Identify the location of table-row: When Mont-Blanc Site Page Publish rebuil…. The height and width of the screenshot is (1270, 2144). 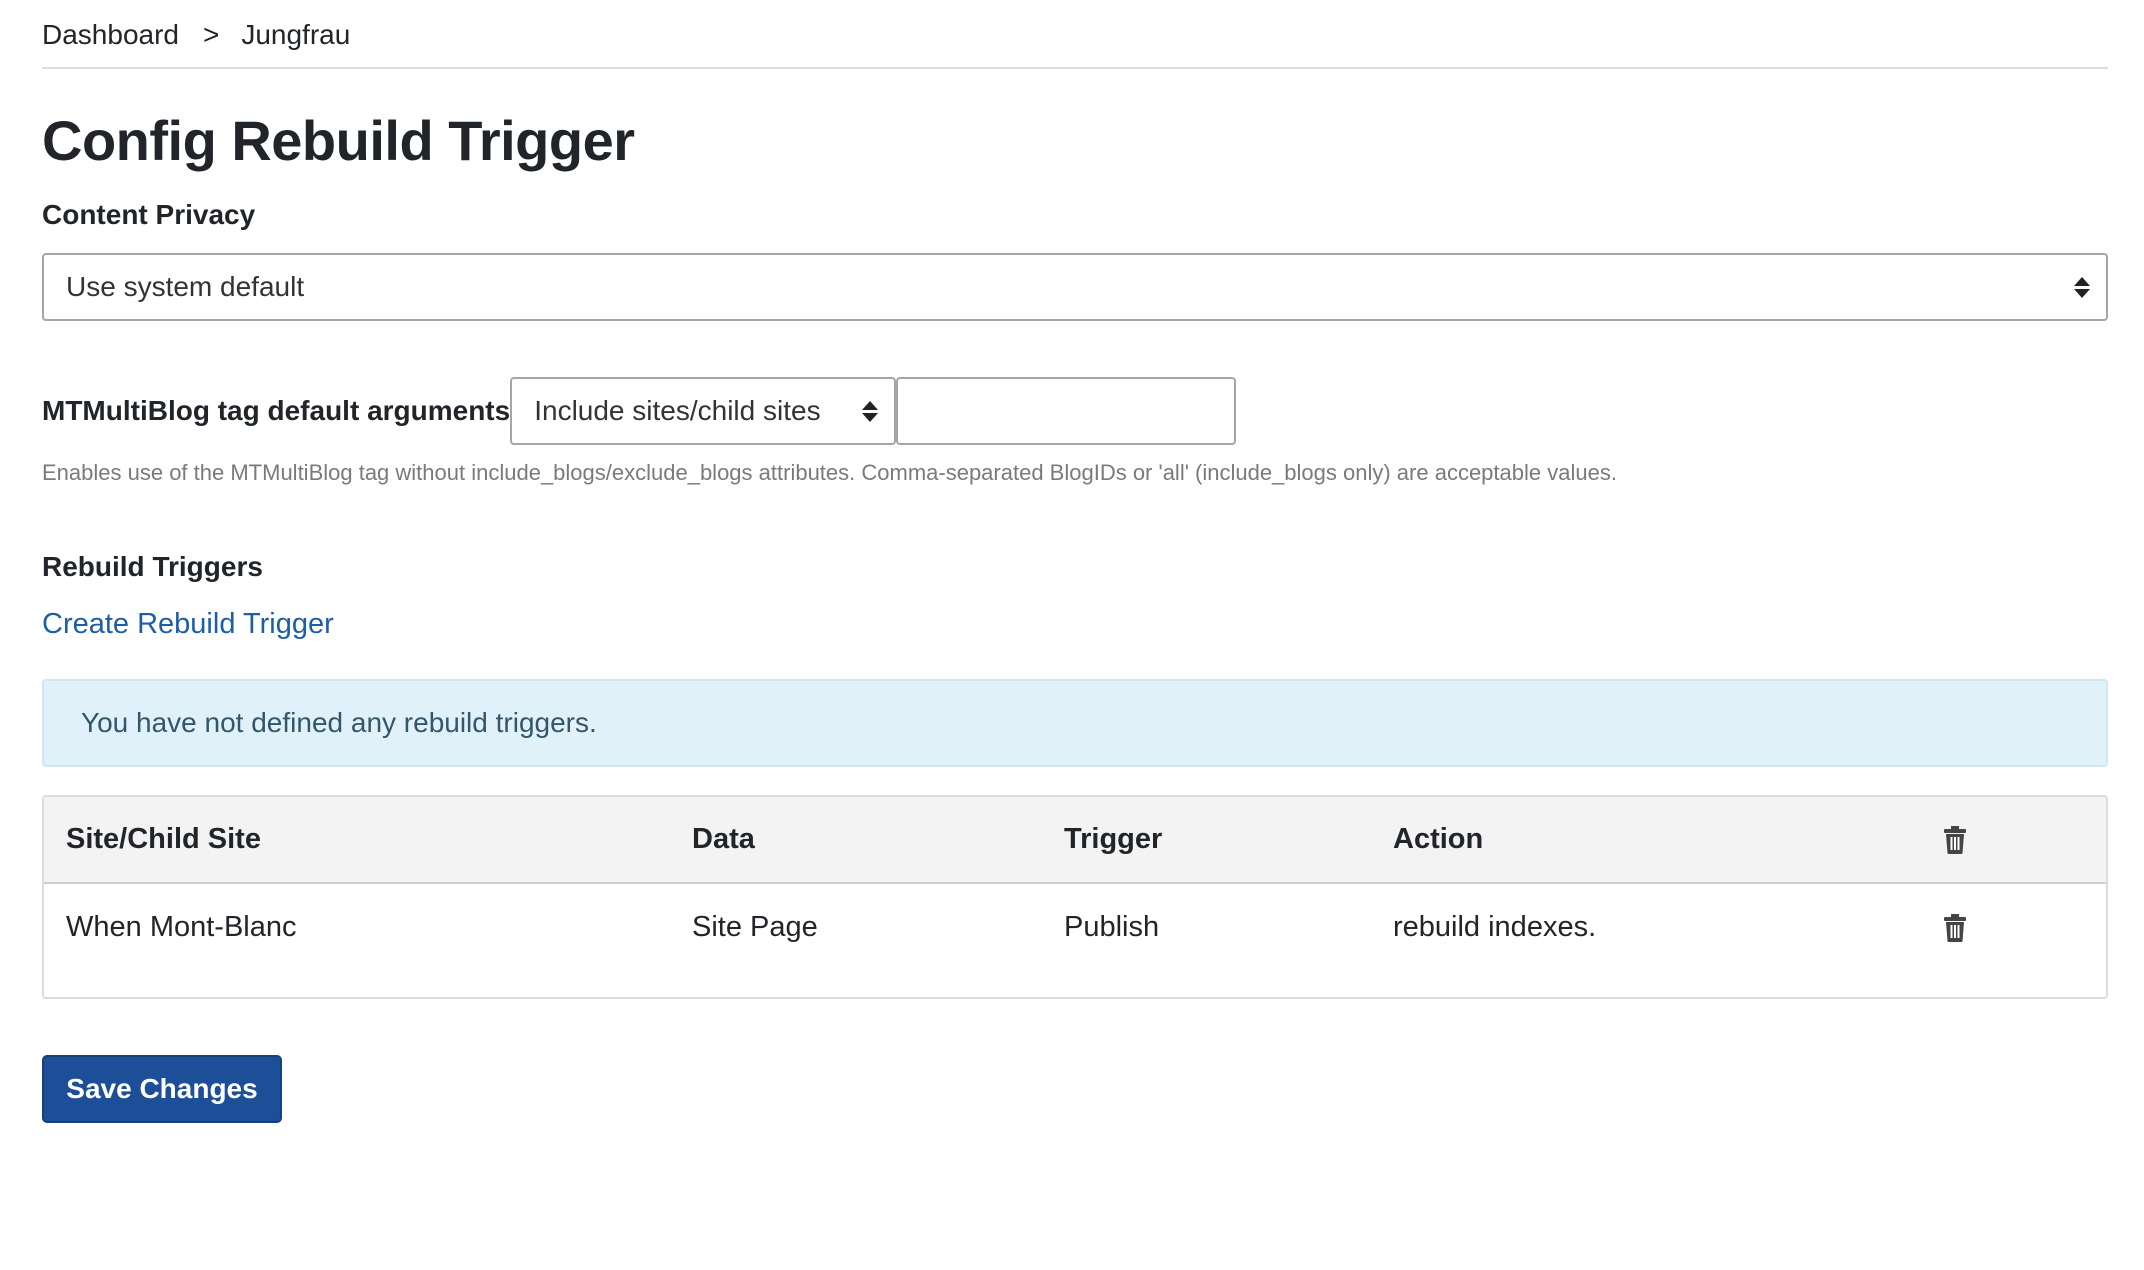
(1075, 940).